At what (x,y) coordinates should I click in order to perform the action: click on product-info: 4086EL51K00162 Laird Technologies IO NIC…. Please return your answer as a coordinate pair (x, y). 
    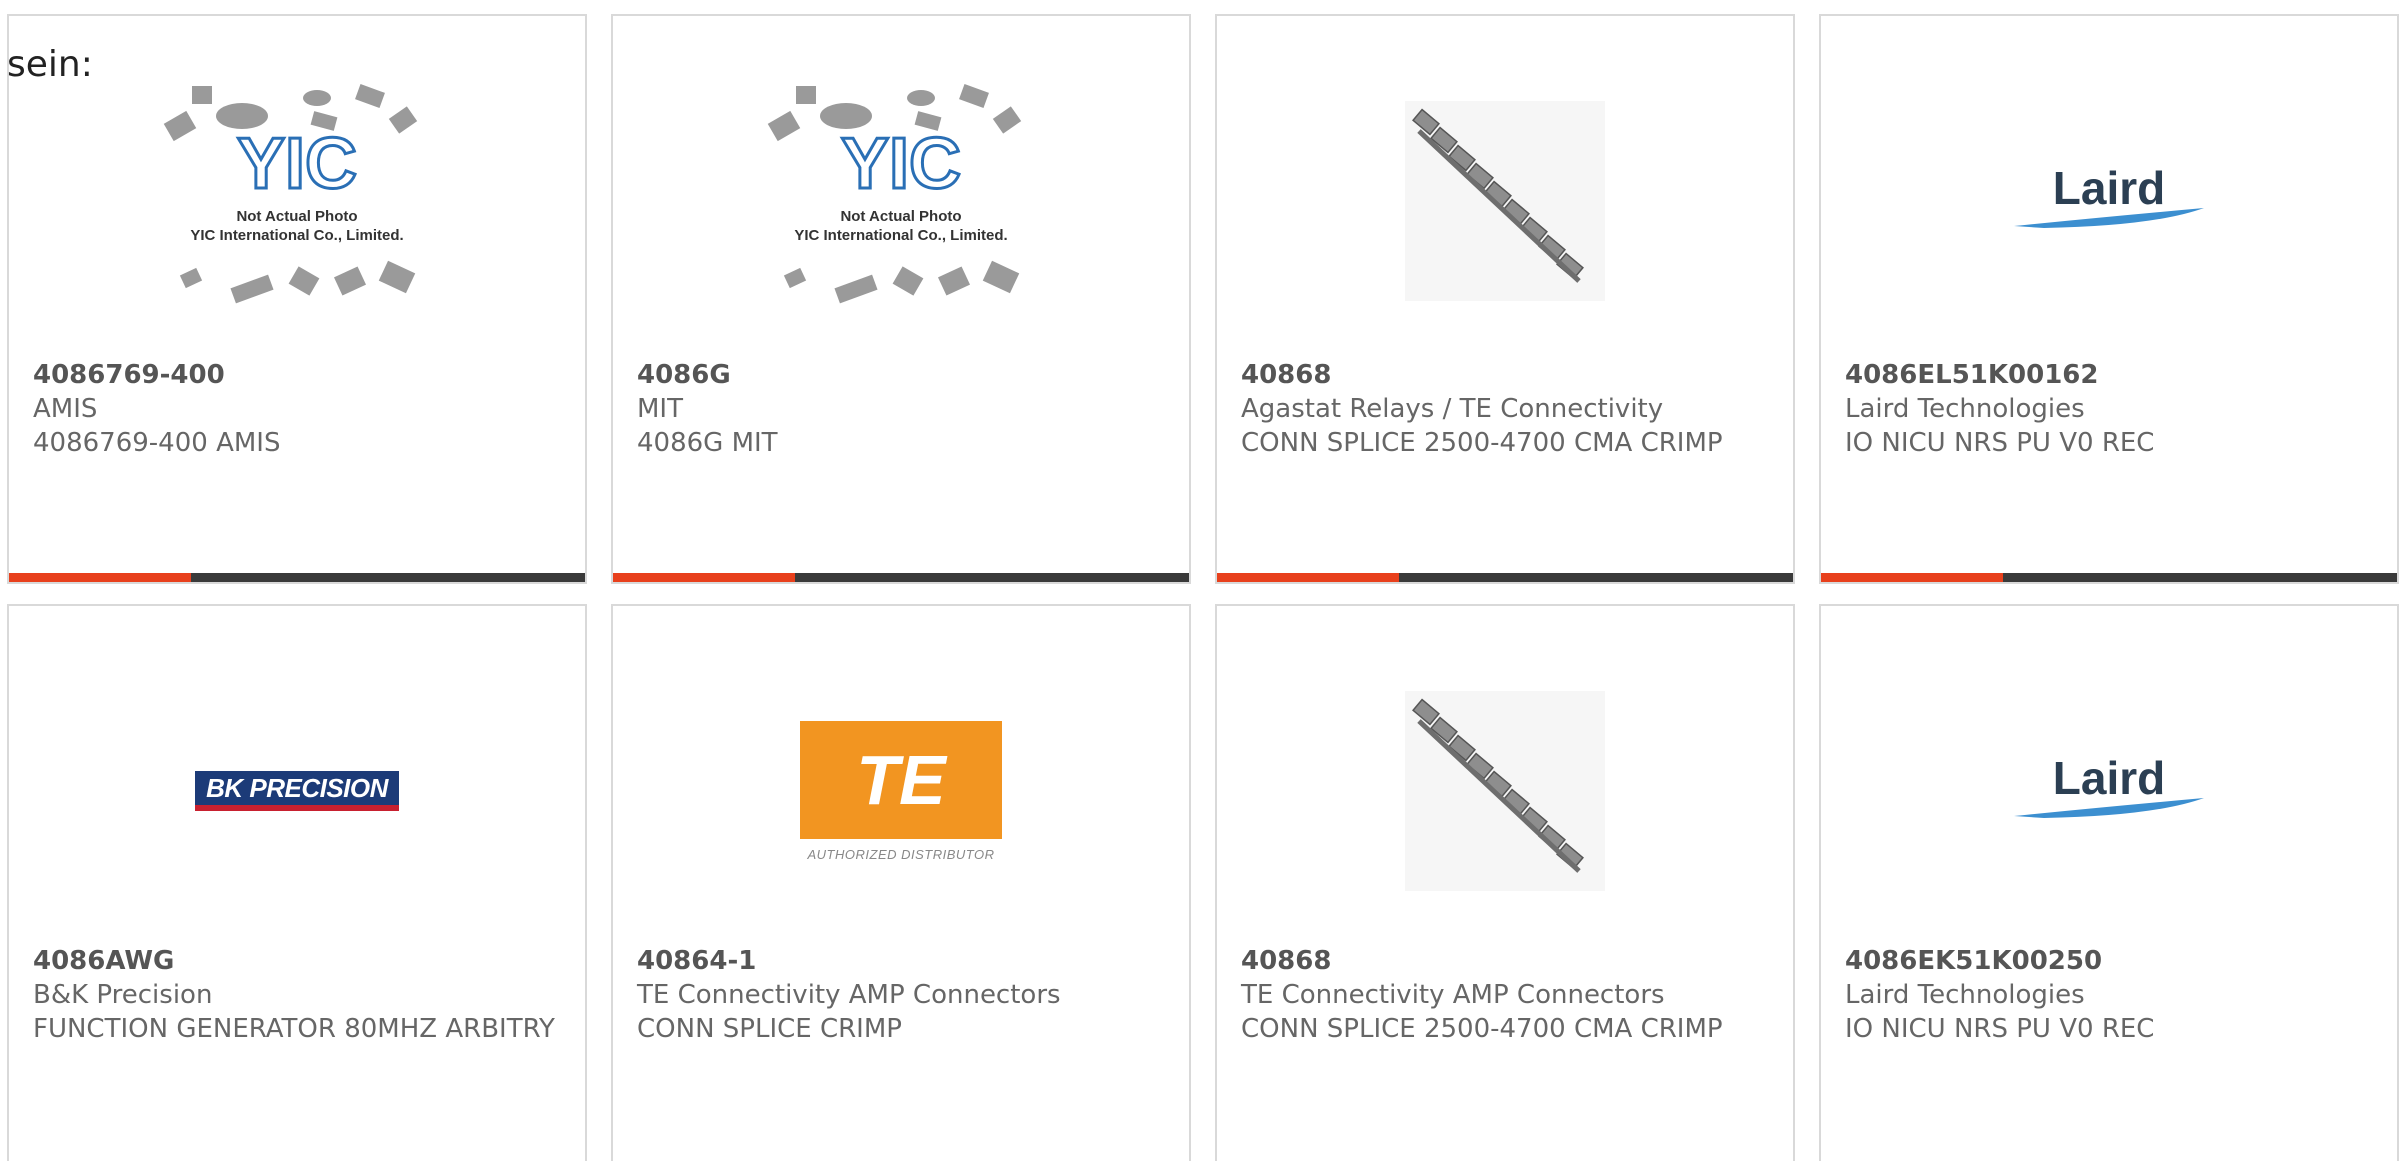
    Looking at the image, I should click on (2109, 409).